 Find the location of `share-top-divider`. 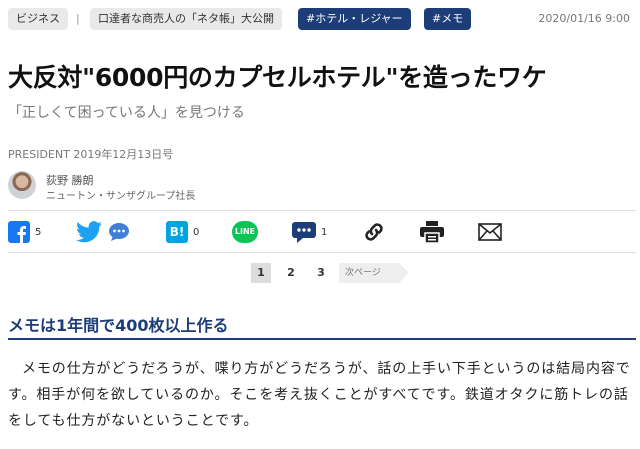

share-top-divider is located at coordinates (322, 210).